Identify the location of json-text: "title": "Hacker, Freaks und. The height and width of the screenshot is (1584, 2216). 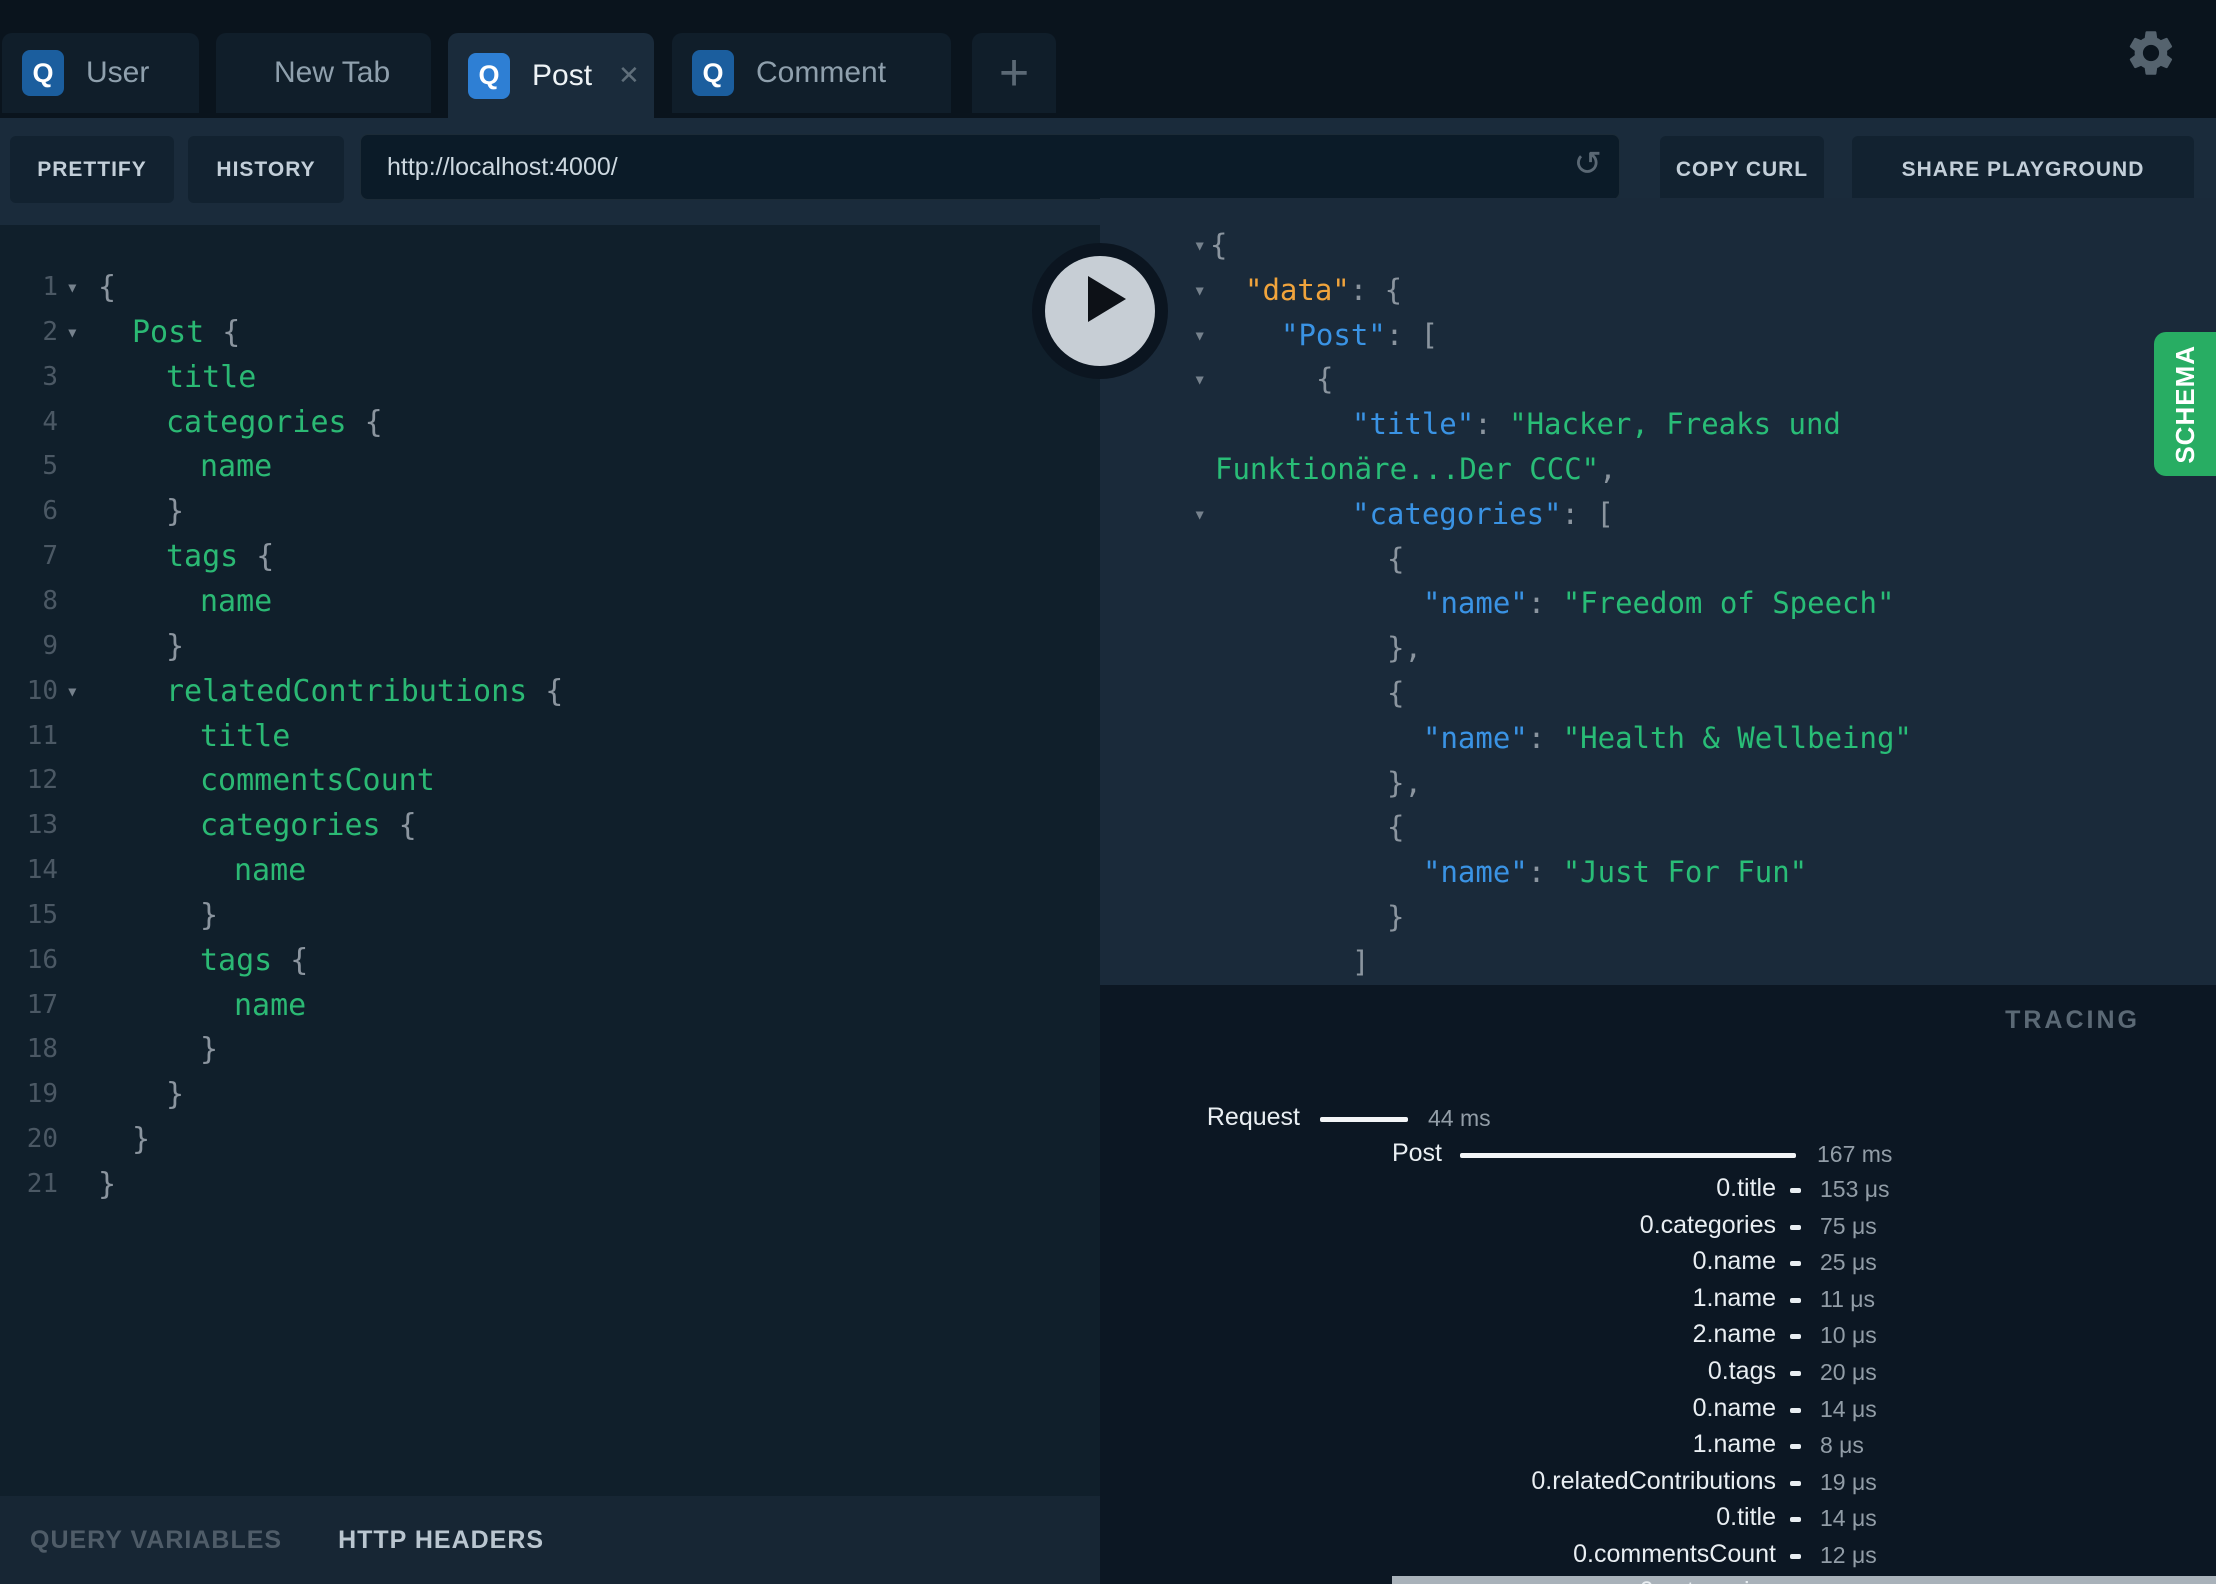
(1596, 424).